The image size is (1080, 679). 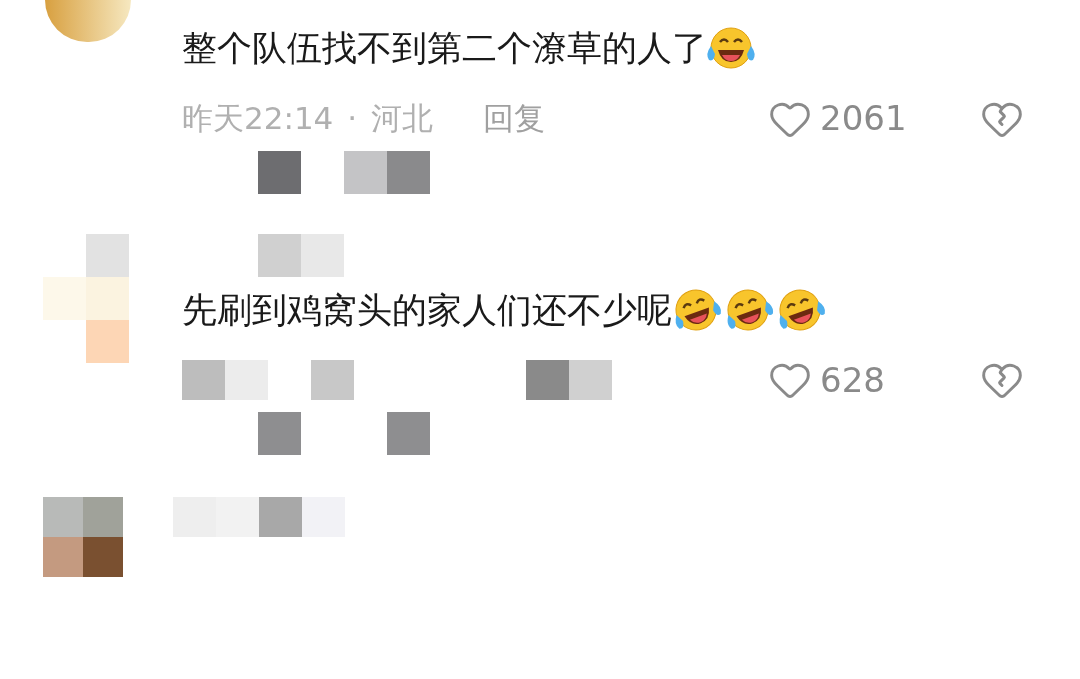 What do you see at coordinates (848, 118) in the screenshot?
I see `like-button: 2061` at bounding box center [848, 118].